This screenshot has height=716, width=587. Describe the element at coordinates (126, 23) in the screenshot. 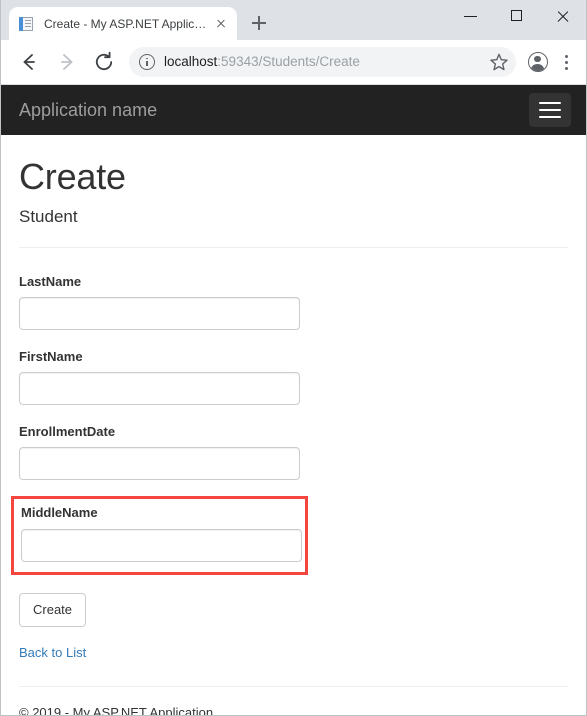

I see `tab-title: Create - My ASP.NET Application` at that location.